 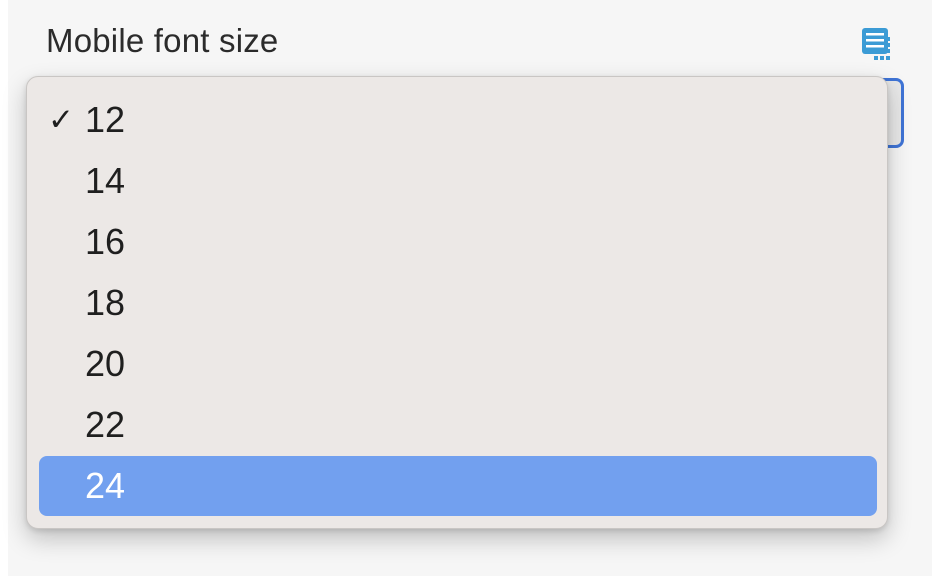 I want to click on font-size-option-22: 22, so click(x=458, y=425).